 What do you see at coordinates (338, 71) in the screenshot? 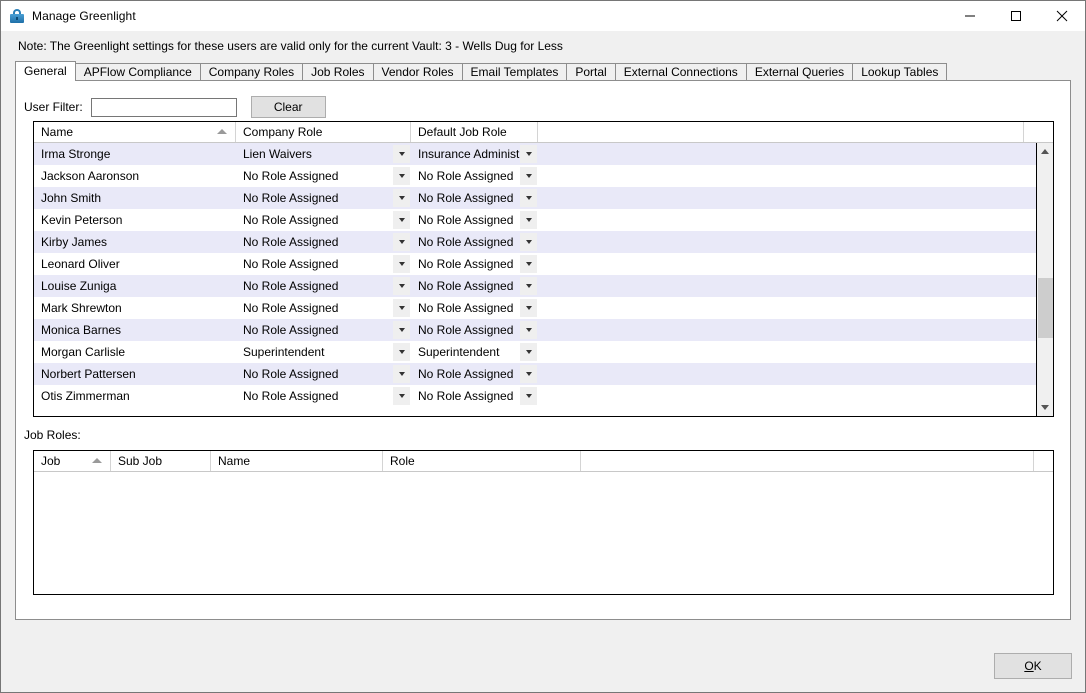
I see `tab-job-roles: Job Roles` at bounding box center [338, 71].